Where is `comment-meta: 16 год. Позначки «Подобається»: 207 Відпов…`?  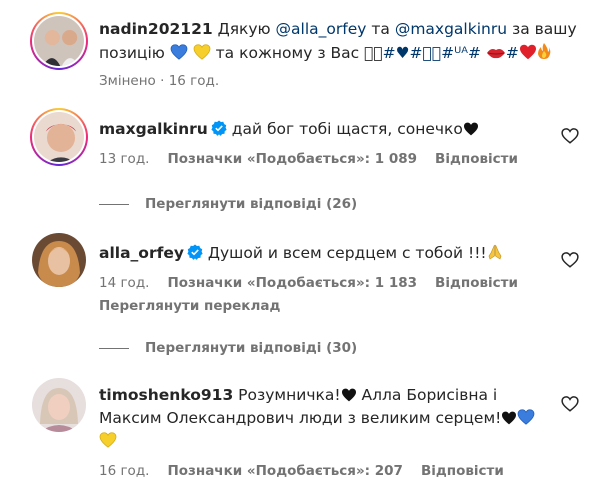 comment-meta: 16 год. Позначки «Подобається»: 207 Відпов… is located at coordinates (301, 471).